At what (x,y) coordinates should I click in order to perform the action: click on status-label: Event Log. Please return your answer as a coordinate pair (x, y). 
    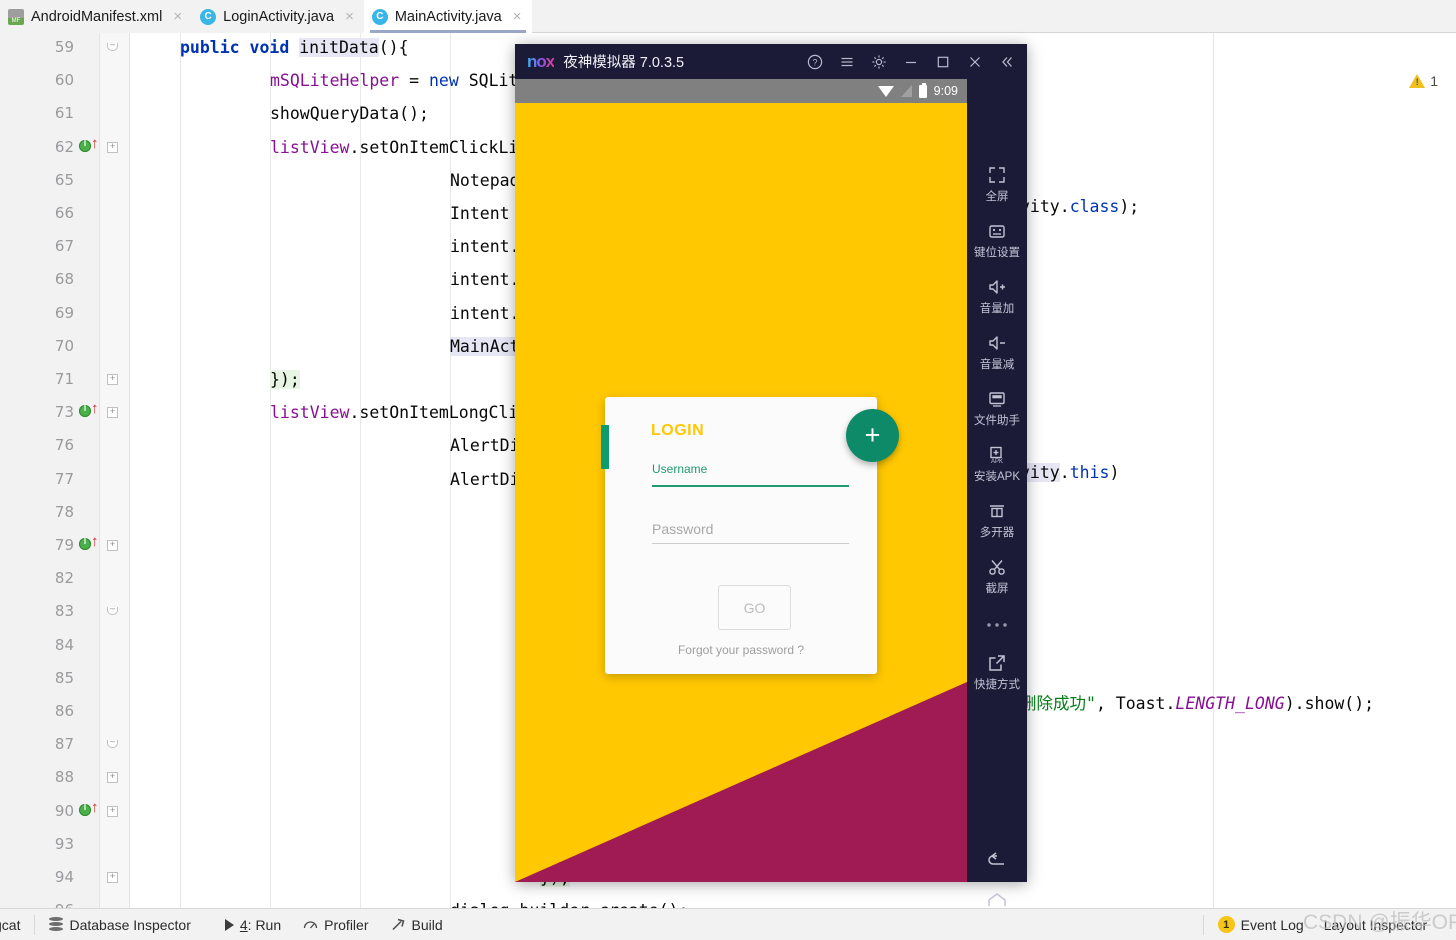
    Looking at the image, I should click on (1272, 924).